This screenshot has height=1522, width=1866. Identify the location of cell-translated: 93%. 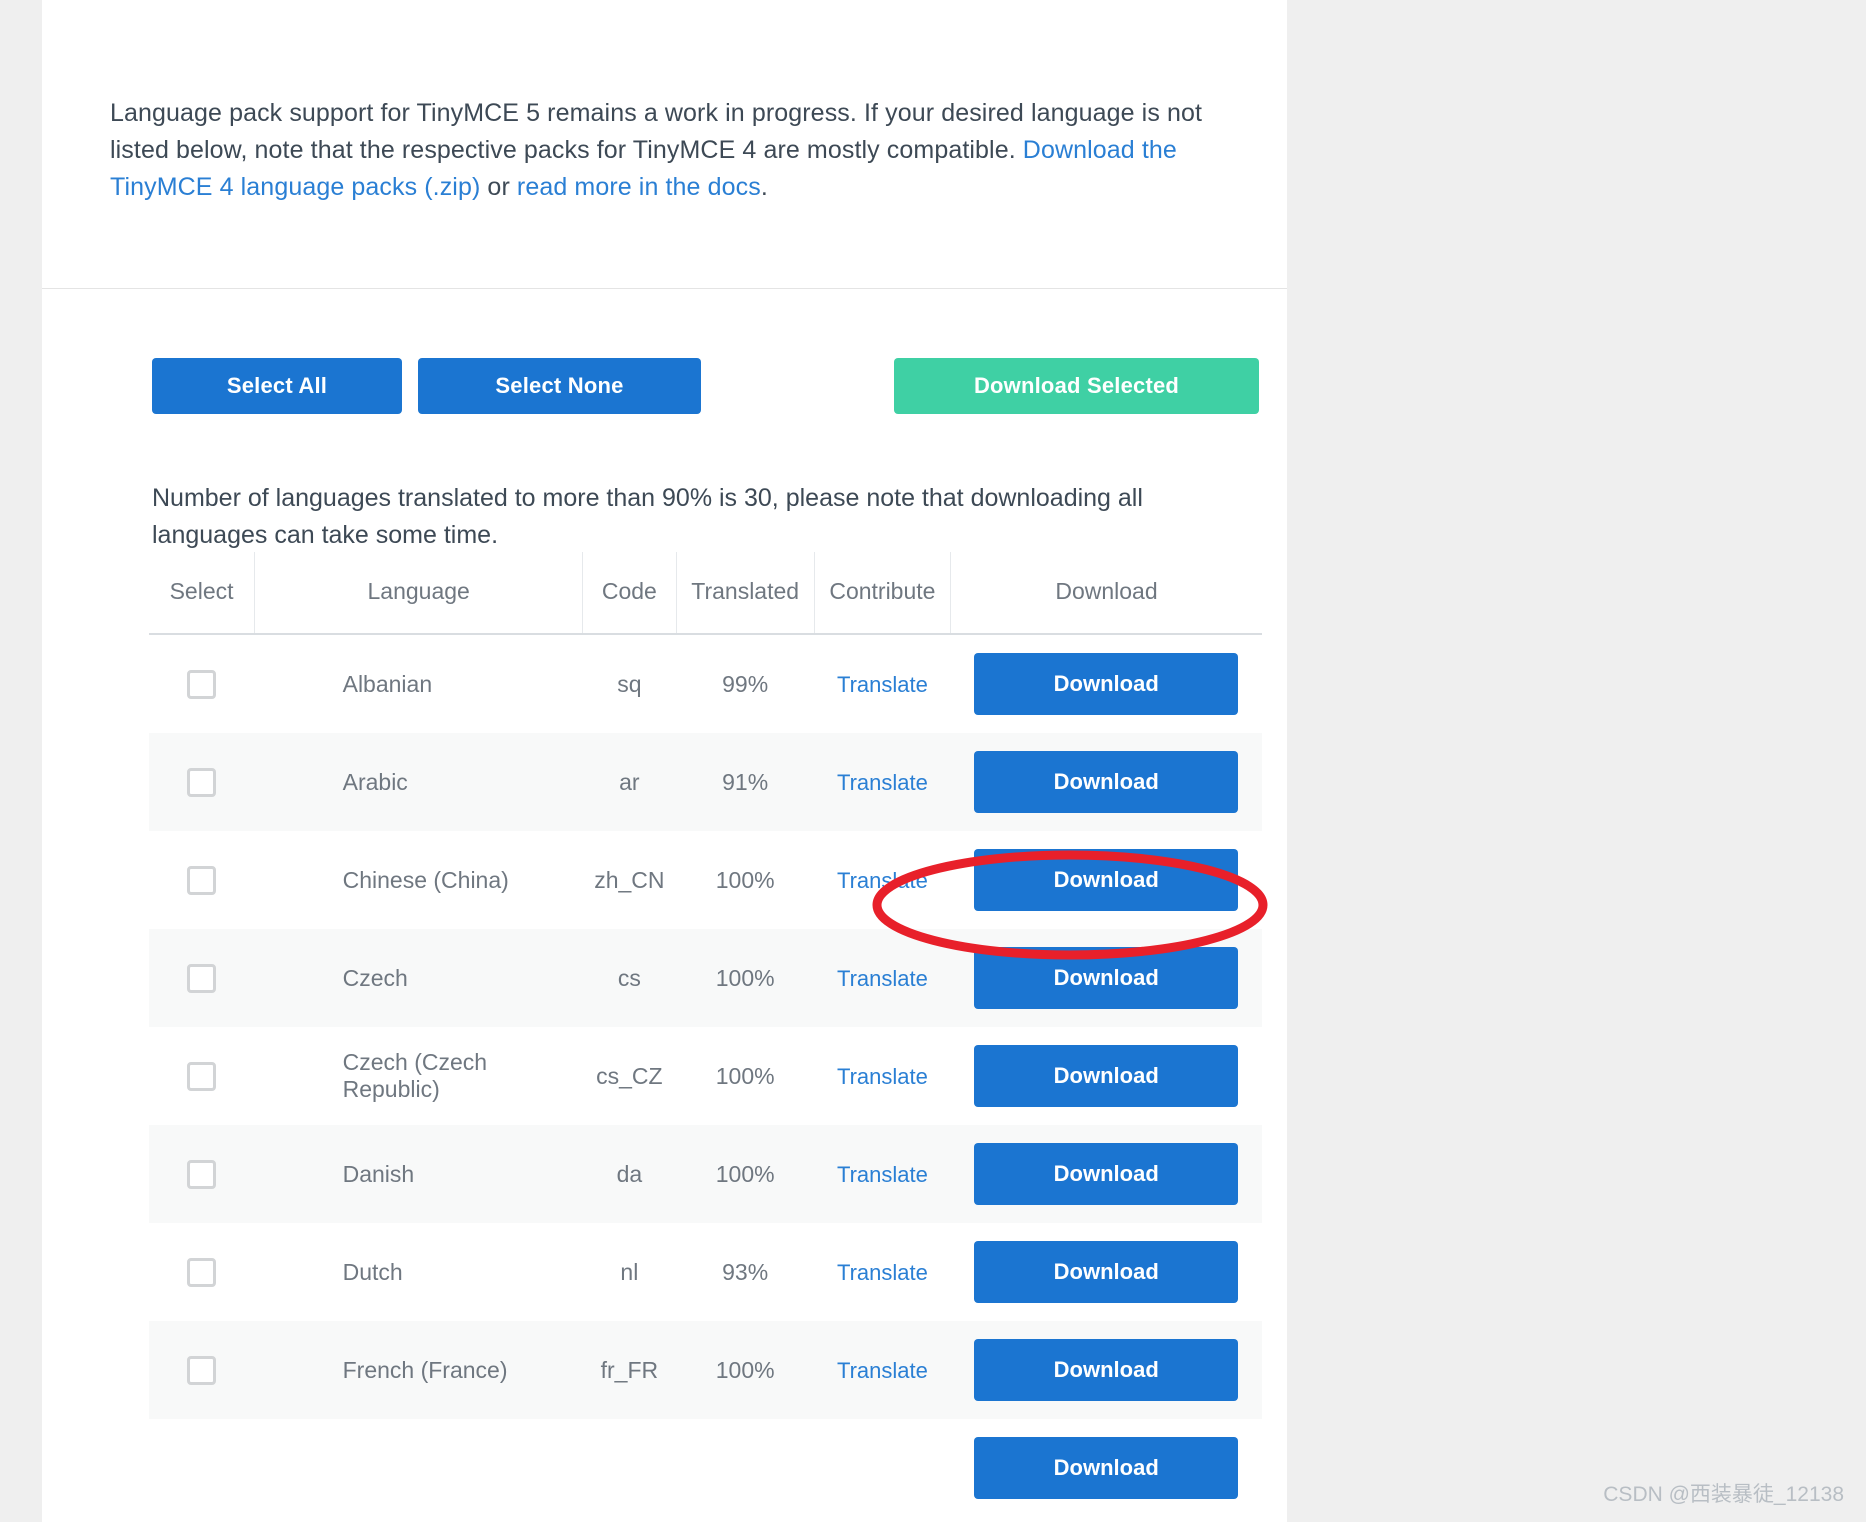
(745, 1271).